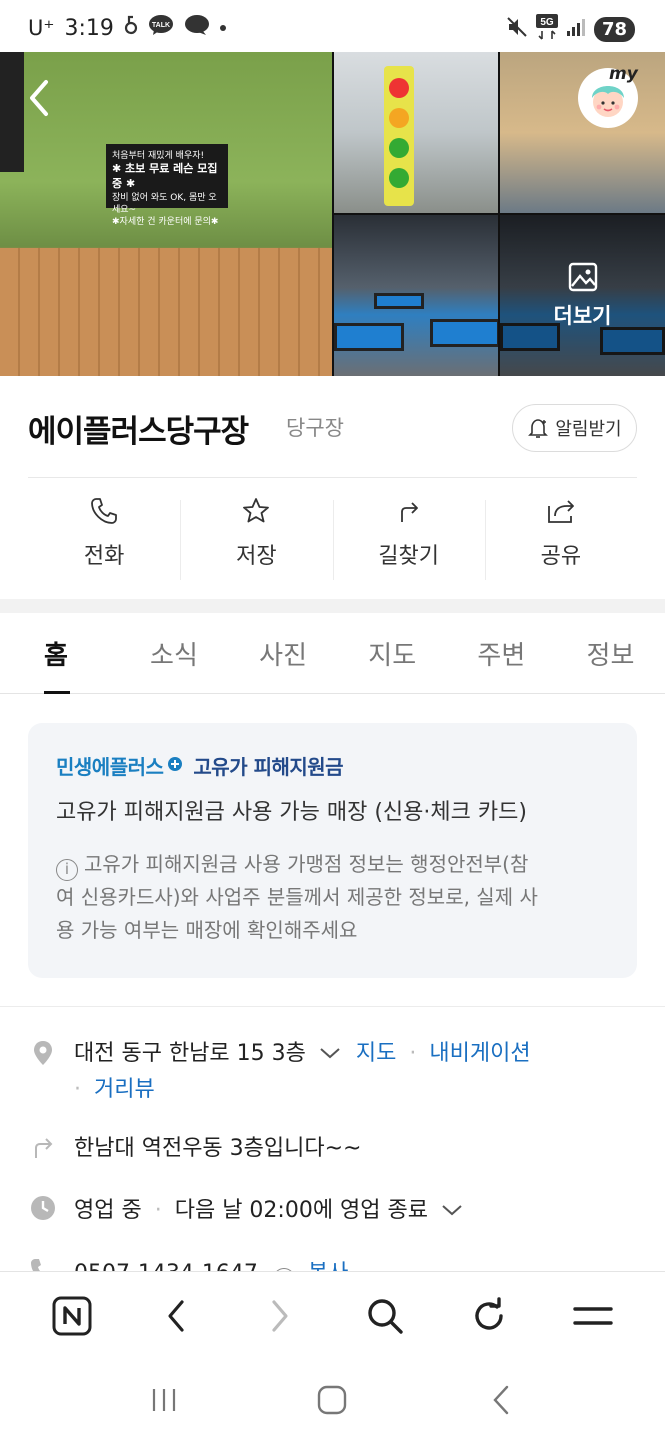  What do you see at coordinates (574, 428) in the screenshot?
I see `alarm-button: 알림받기` at bounding box center [574, 428].